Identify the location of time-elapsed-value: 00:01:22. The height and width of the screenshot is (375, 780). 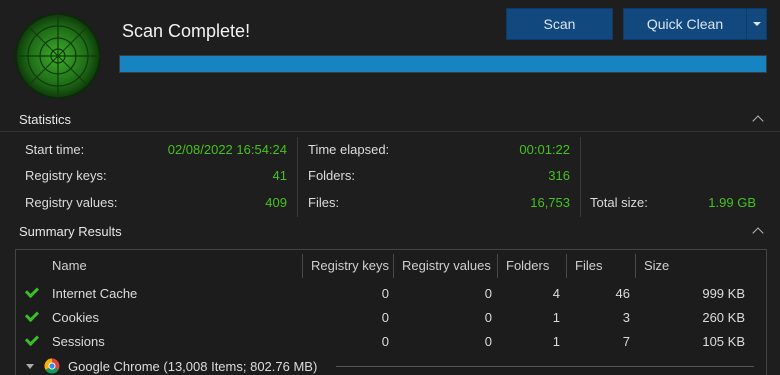
(544, 149).